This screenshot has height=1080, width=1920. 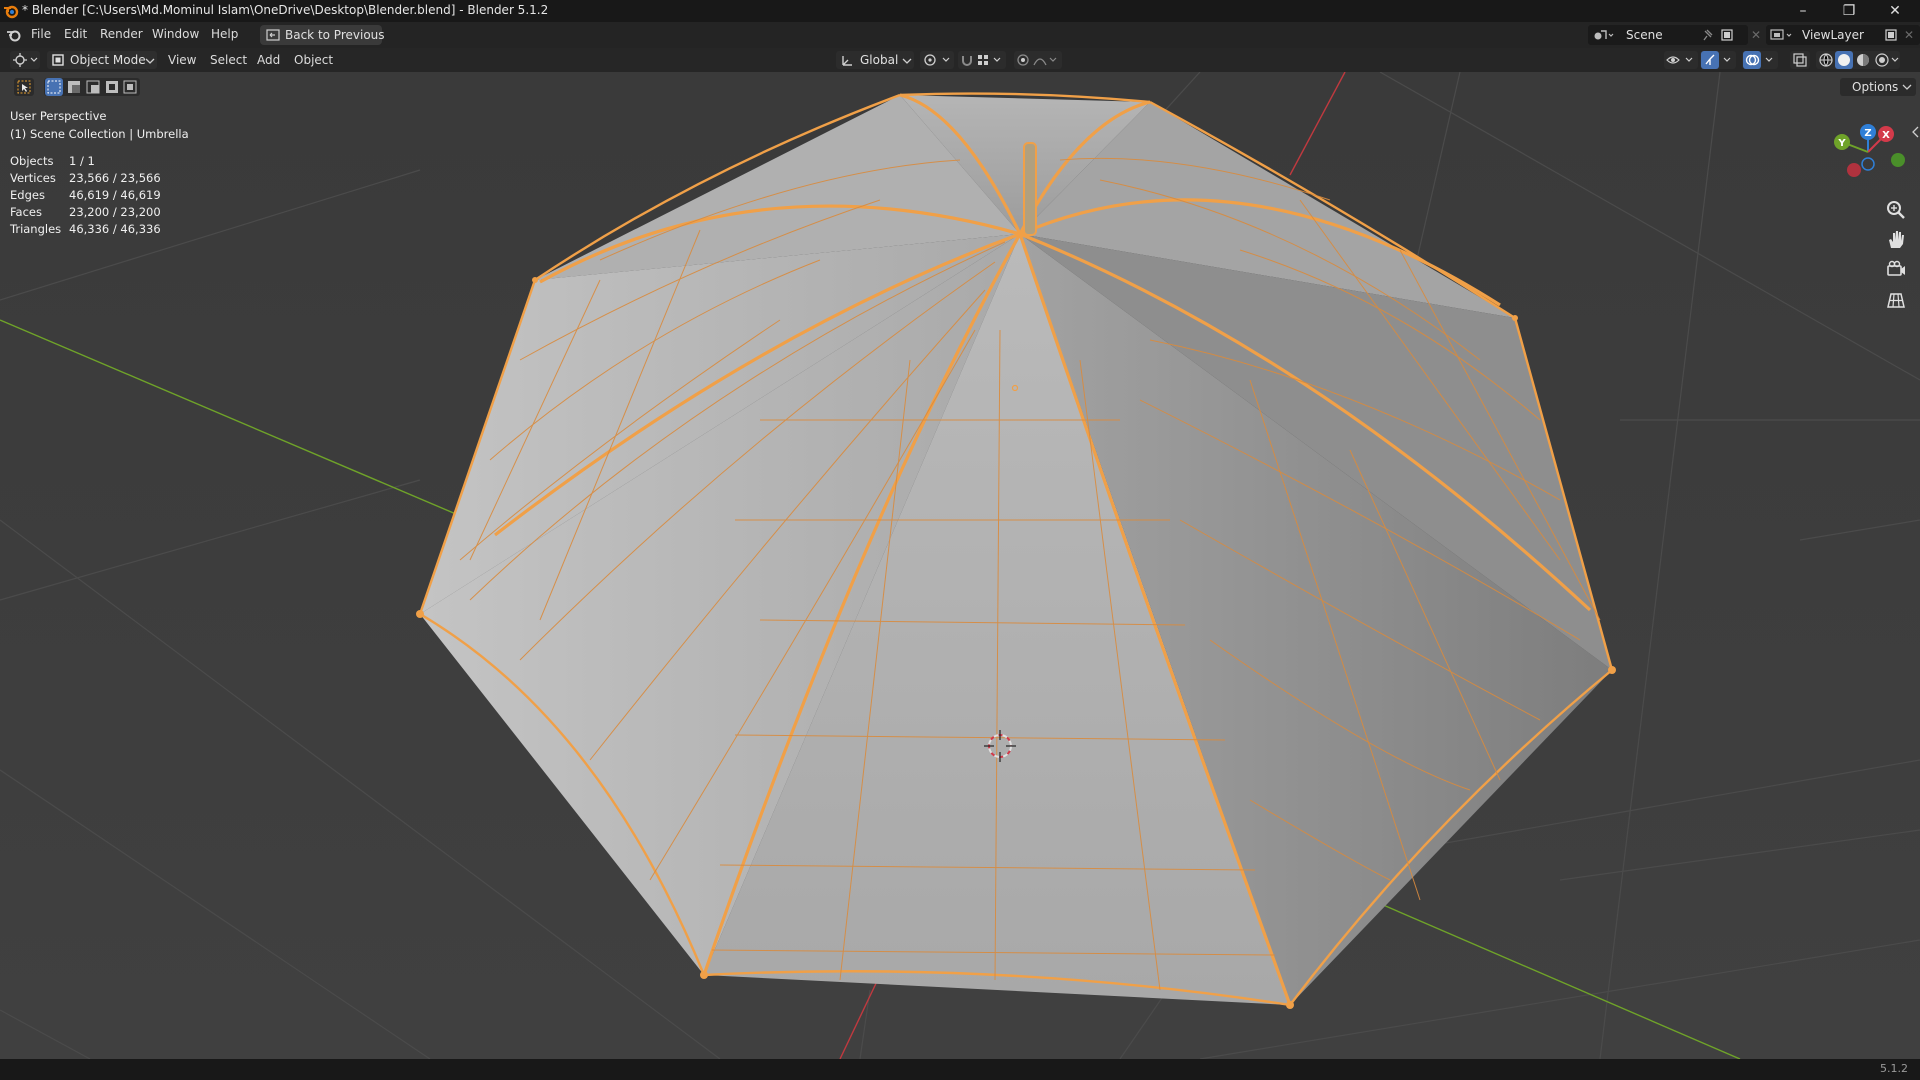 I want to click on ortho-grid-icon, so click(x=1896, y=300).